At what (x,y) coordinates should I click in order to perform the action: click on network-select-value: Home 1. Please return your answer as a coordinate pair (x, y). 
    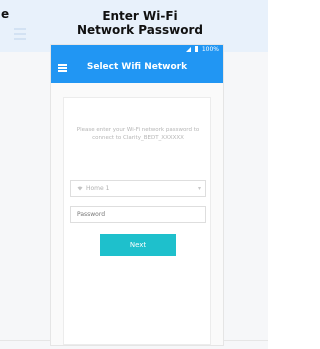
    Looking at the image, I should click on (98, 188).